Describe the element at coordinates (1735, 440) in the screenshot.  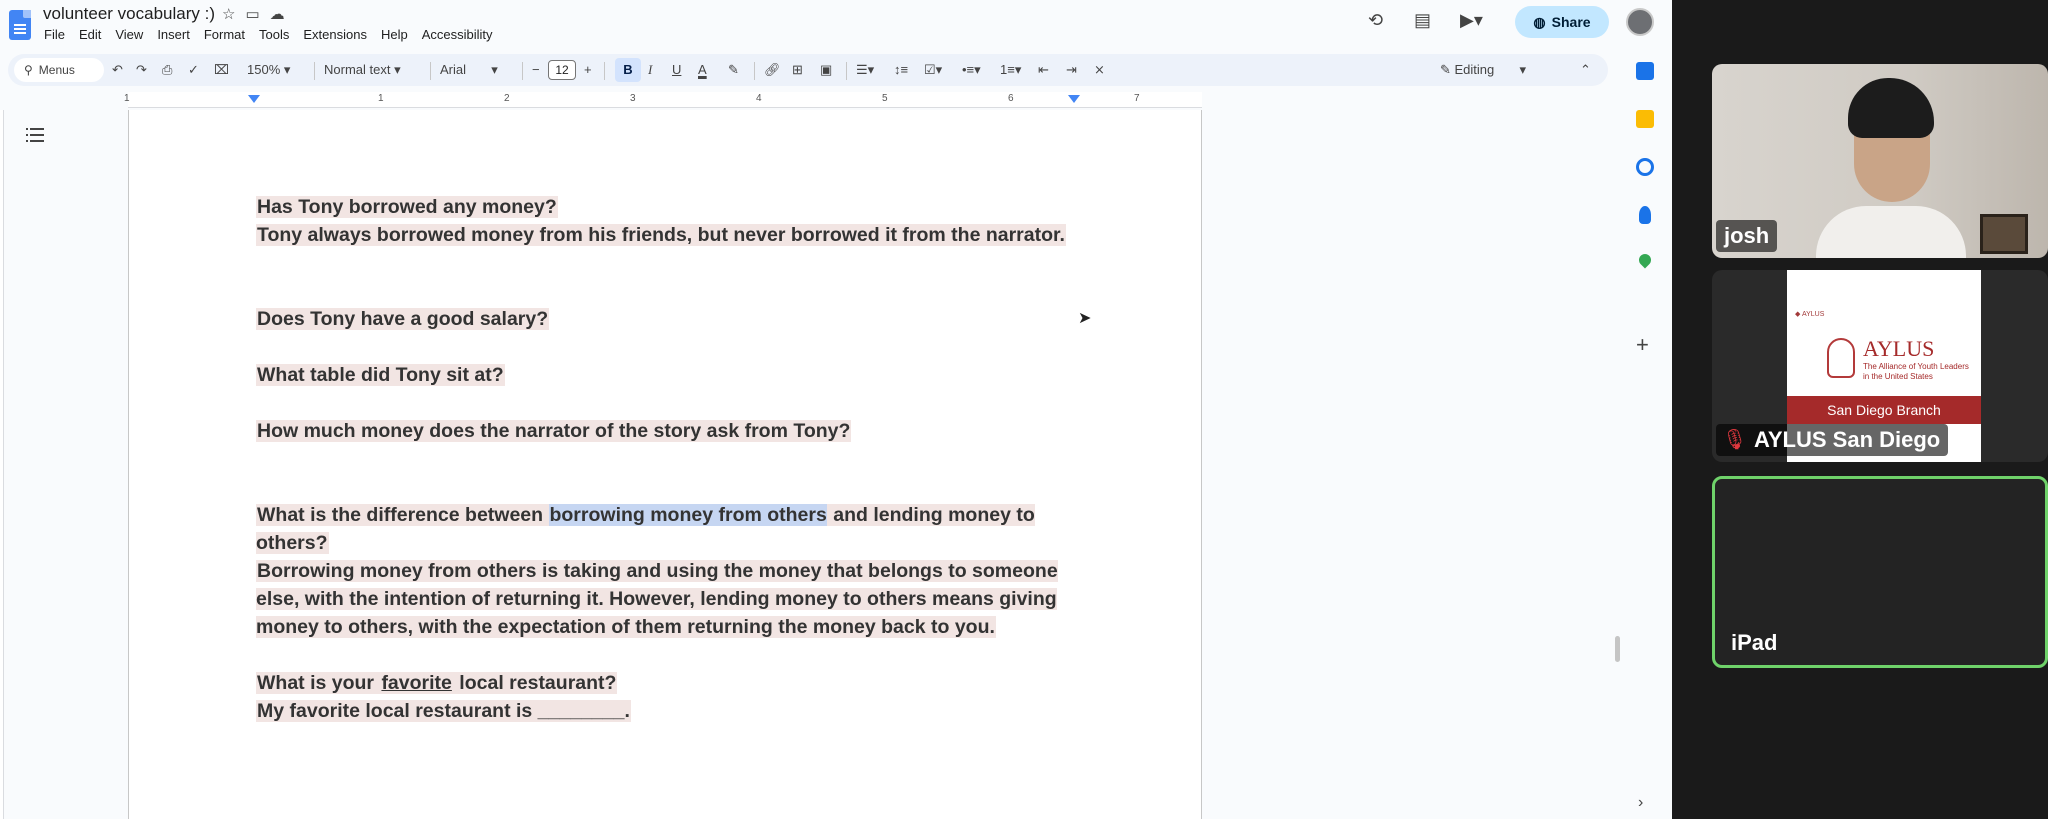
I see `mic-muted-icon: 🎙︎` at that location.